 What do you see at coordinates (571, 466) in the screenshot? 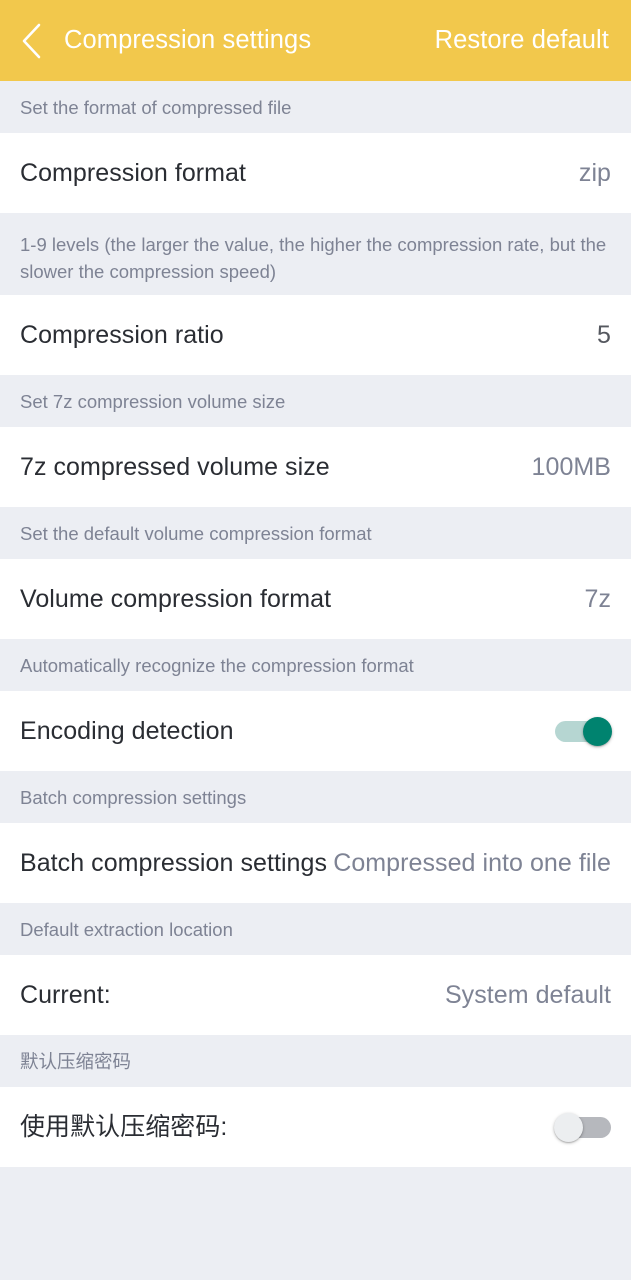
I see `row-value: 100MB` at bounding box center [571, 466].